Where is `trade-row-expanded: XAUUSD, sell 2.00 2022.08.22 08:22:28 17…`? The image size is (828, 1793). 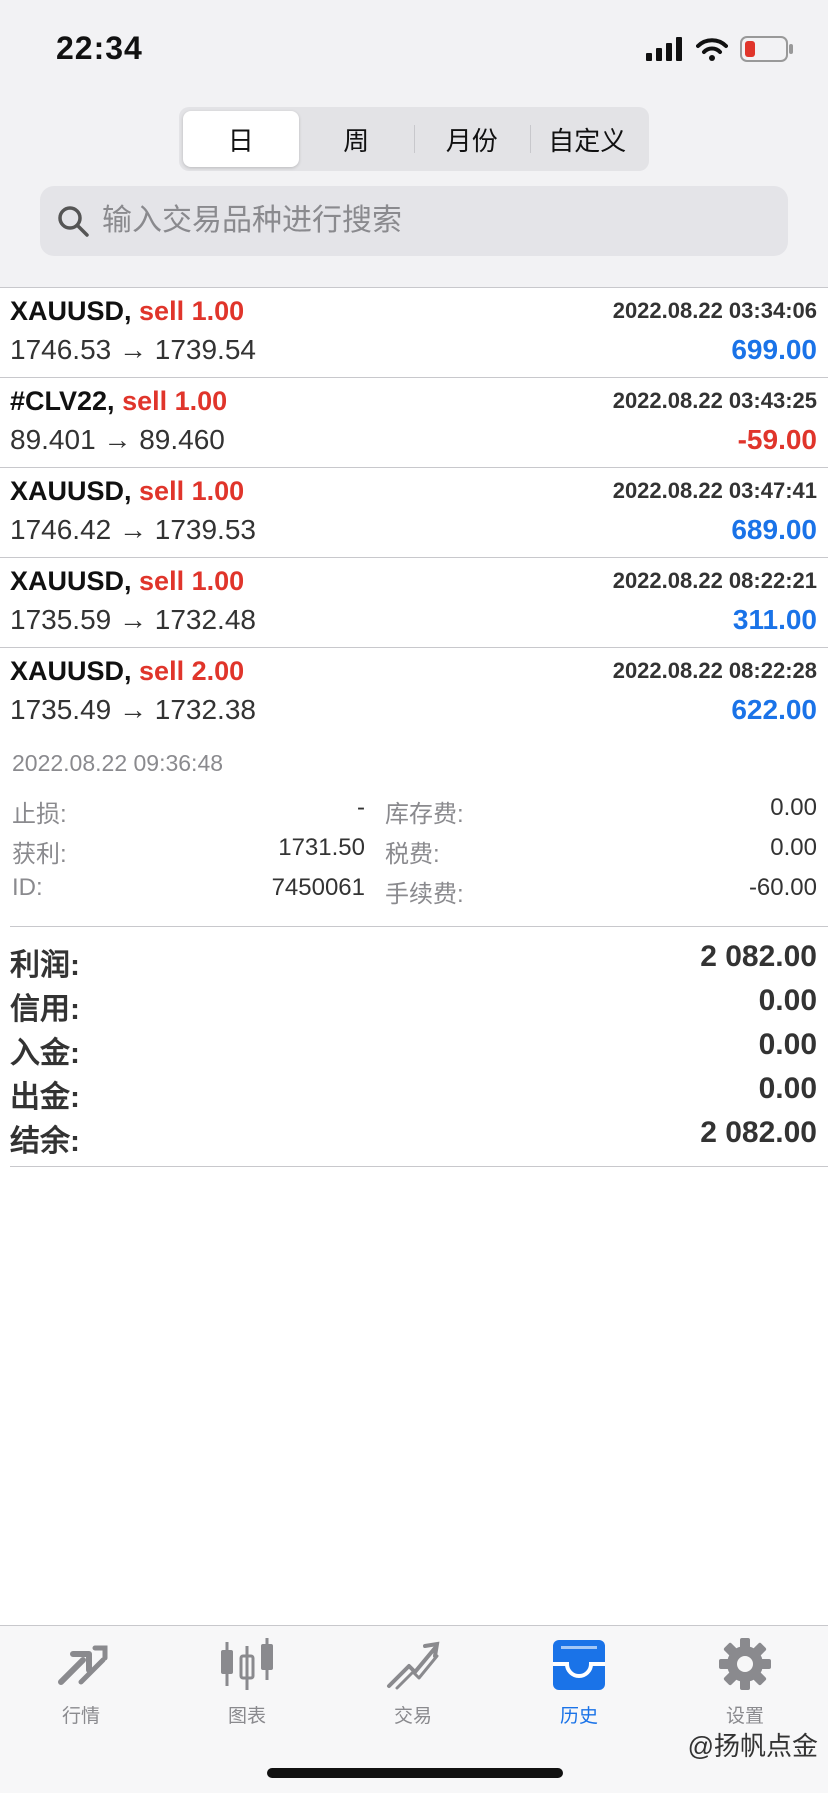
trade-row-expanded: XAUUSD, sell 2.00 2022.08.22 08:22:28 17… is located at coordinates (414, 692).